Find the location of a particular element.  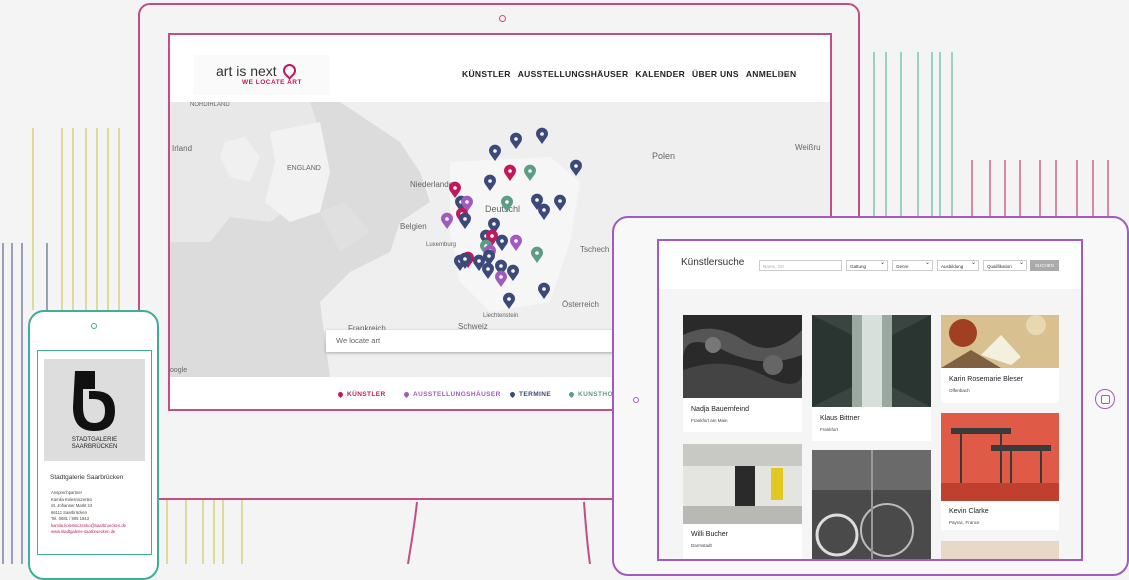

gallery-logo-text: STADTGALERIE SAARBRÜCKEN is located at coordinates (94, 444).